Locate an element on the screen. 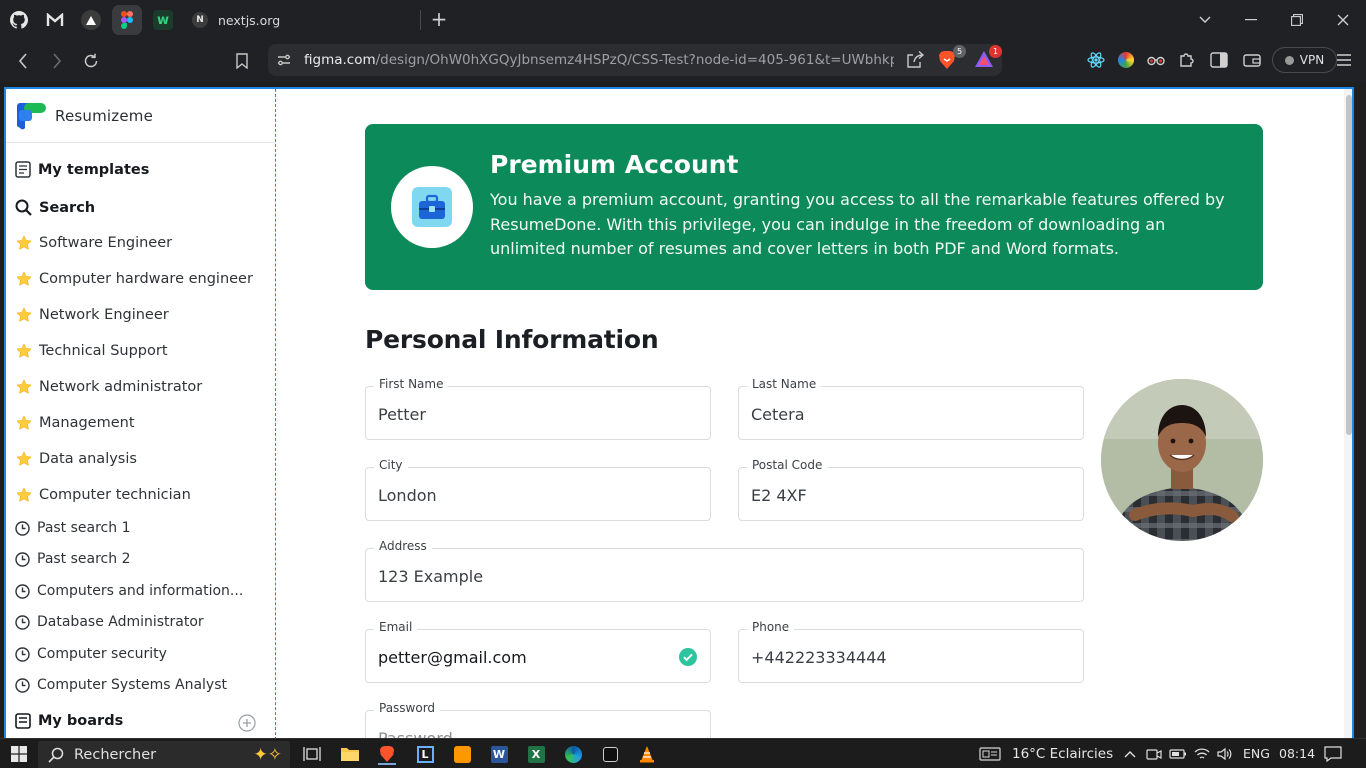  history-item: Computer Systems Analyst is located at coordinates (121, 685).